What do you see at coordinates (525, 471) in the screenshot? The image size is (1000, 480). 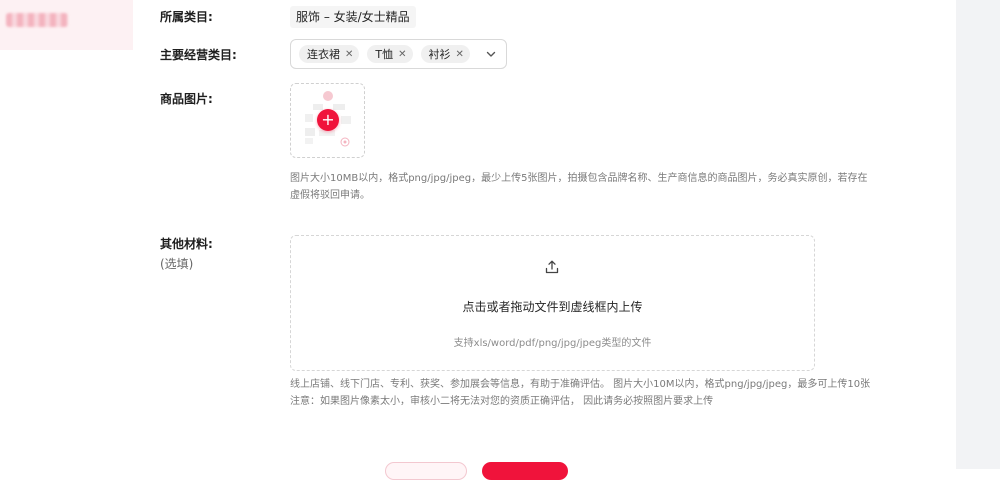 I see `primary-button` at bounding box center [525, 471].